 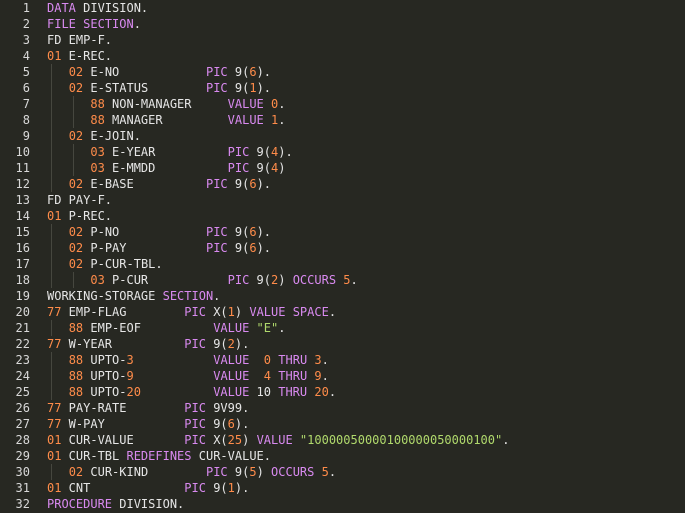 What do you see at coordinates (342, 184) in the screenshot?
I see `code-line: 12 02 E-BASE PIC 9(6).` at bounding box center [342, 184].